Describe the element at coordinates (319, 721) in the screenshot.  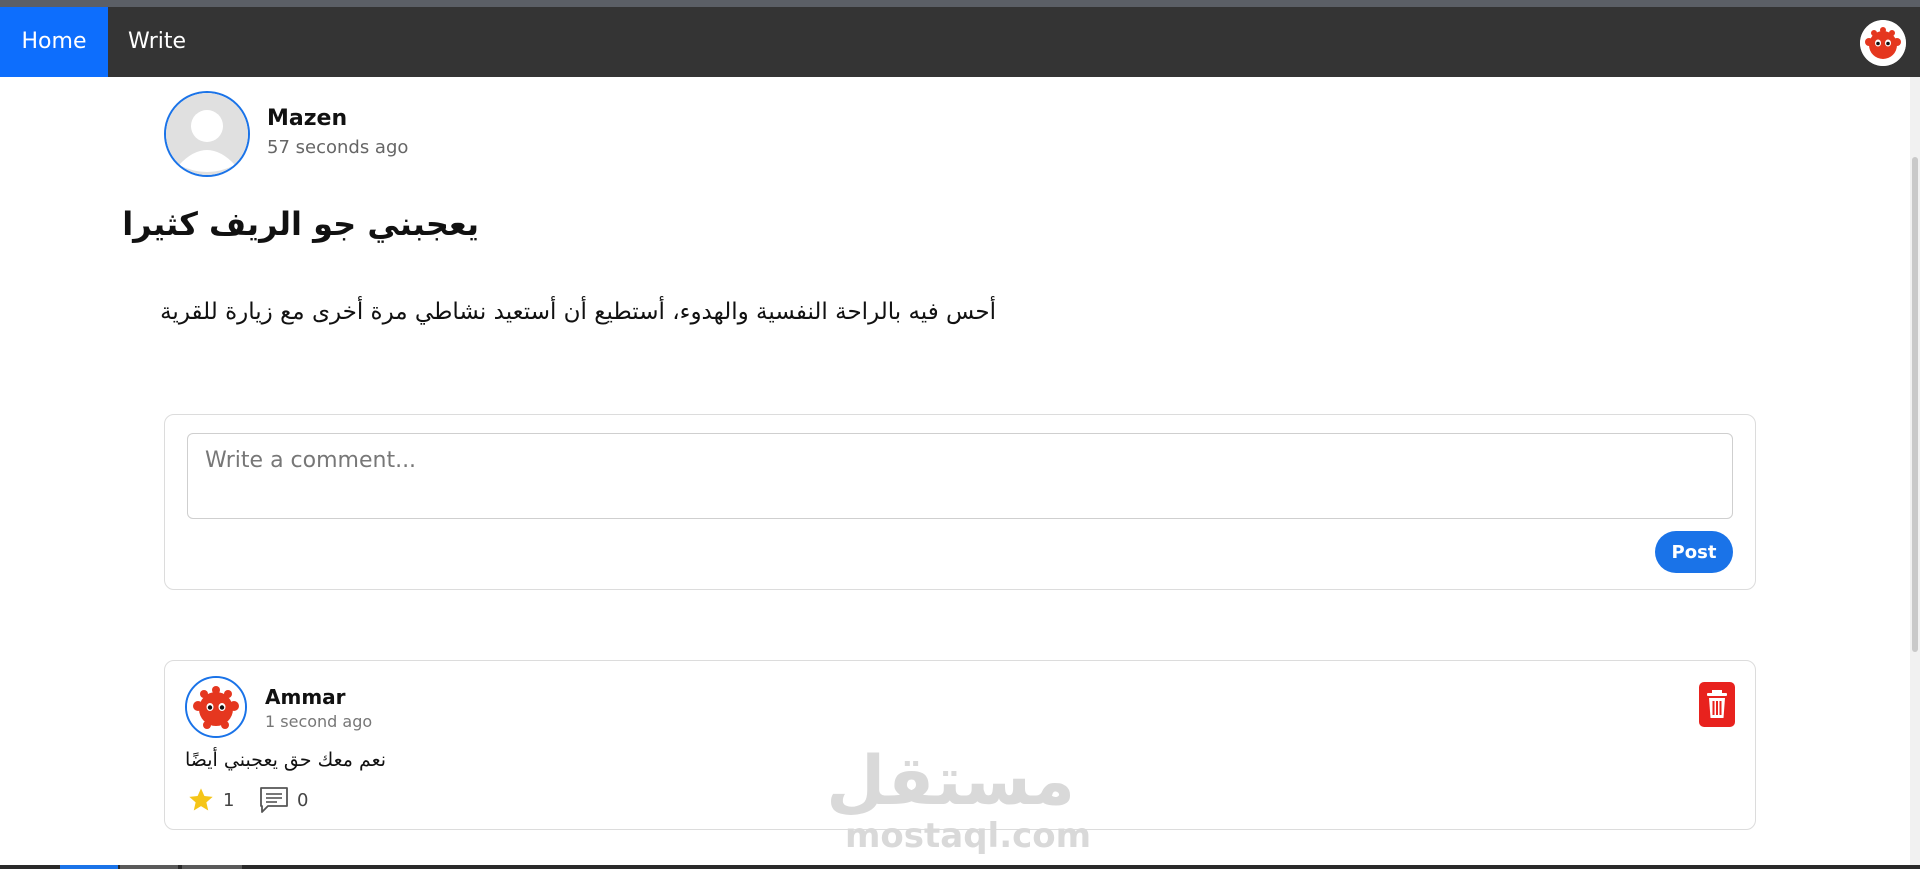
I see `comment-timestamp: 1 second ago` at that location.